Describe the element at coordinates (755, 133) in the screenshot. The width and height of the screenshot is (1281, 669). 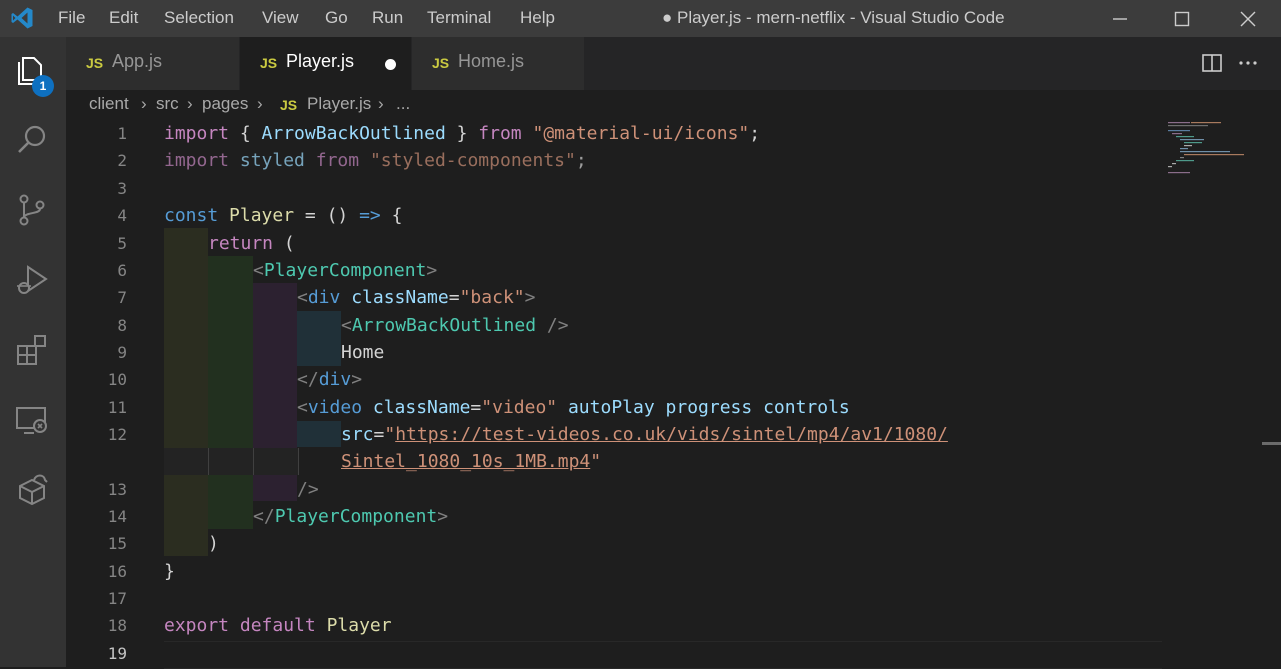
I see `token: ;` at that location.